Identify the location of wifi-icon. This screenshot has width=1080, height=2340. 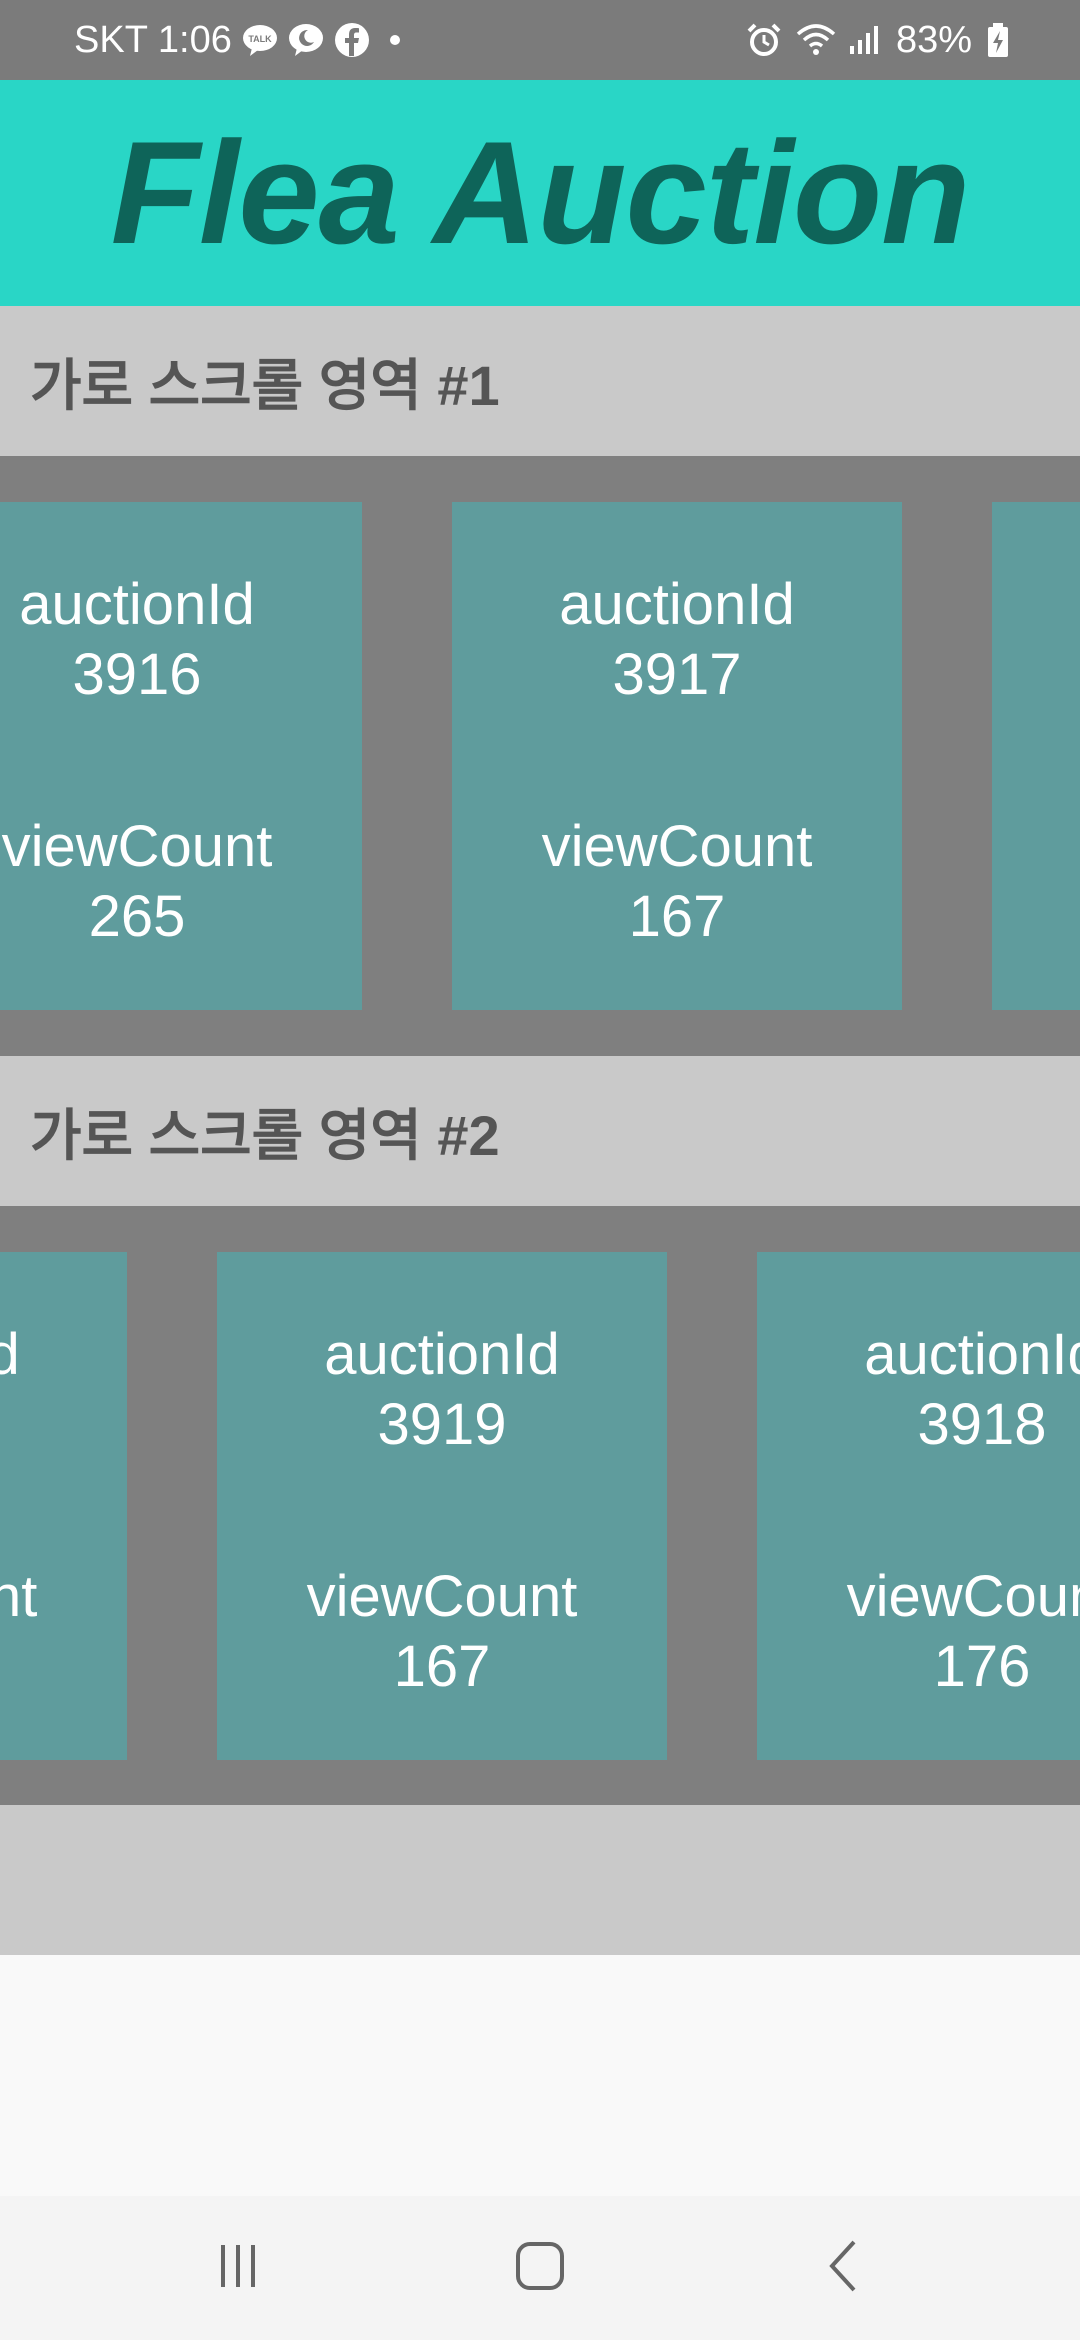
(816, 40).